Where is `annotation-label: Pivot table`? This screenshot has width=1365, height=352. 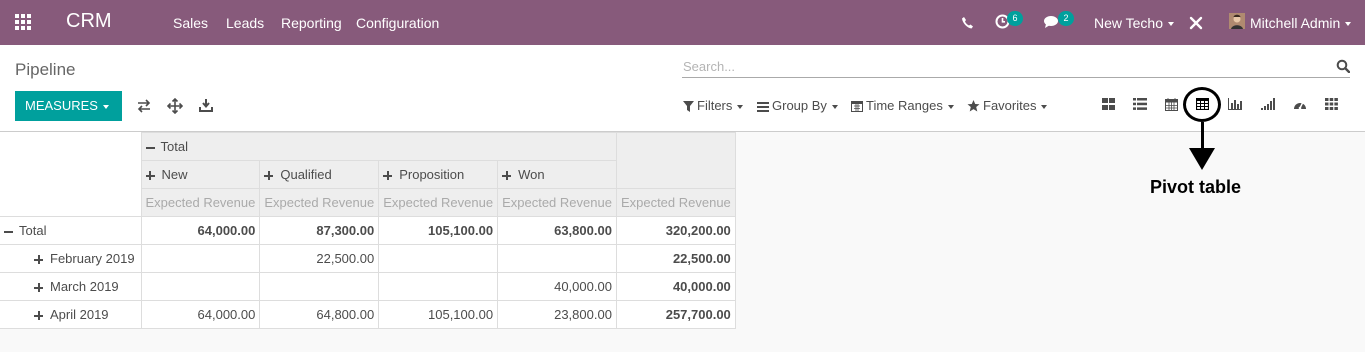
annotation-label: Pivot table is located at coordinates (1196, 187).